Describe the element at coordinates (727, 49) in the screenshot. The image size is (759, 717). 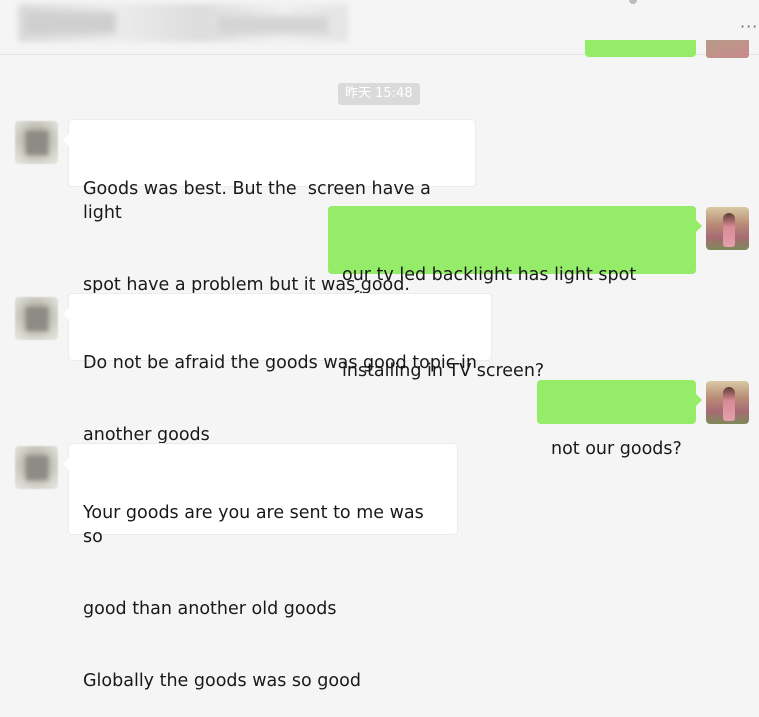
I see `previous-self-avatar` at that location.